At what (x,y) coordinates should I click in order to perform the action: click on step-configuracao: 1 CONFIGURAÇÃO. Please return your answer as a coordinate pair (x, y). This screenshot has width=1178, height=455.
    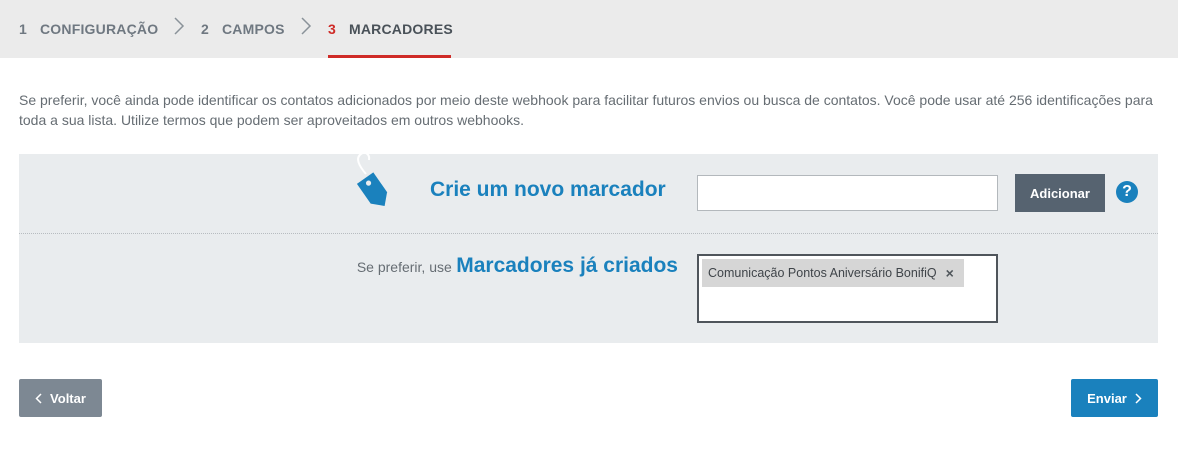
    Looking at the image, I should click on (88, 29).